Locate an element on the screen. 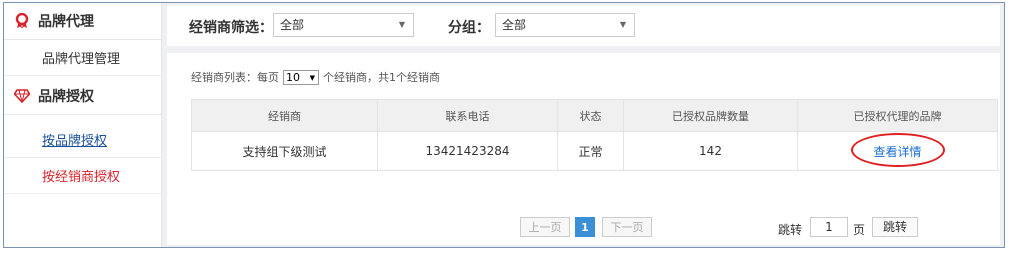 This screenshot has height=253, width=1009. jump-button: 跳转 is located at coordinates (895, 227).